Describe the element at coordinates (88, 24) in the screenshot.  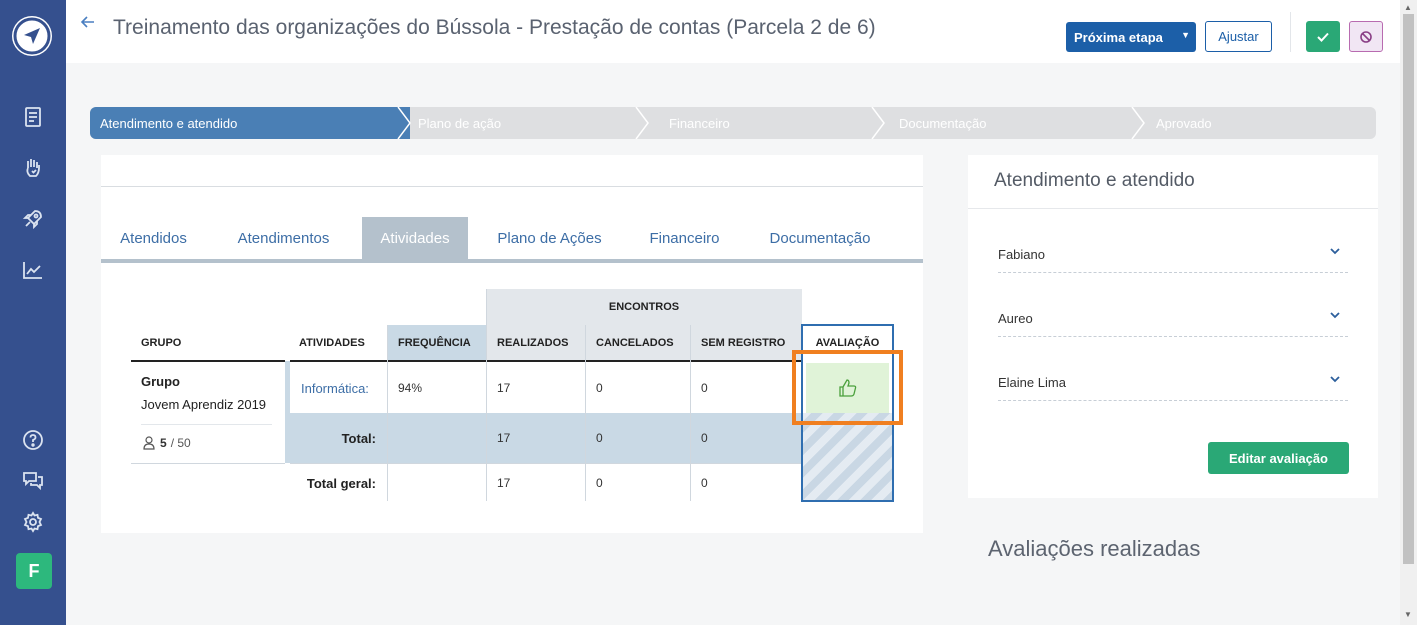
I see `back-arrow-icon` at that location.